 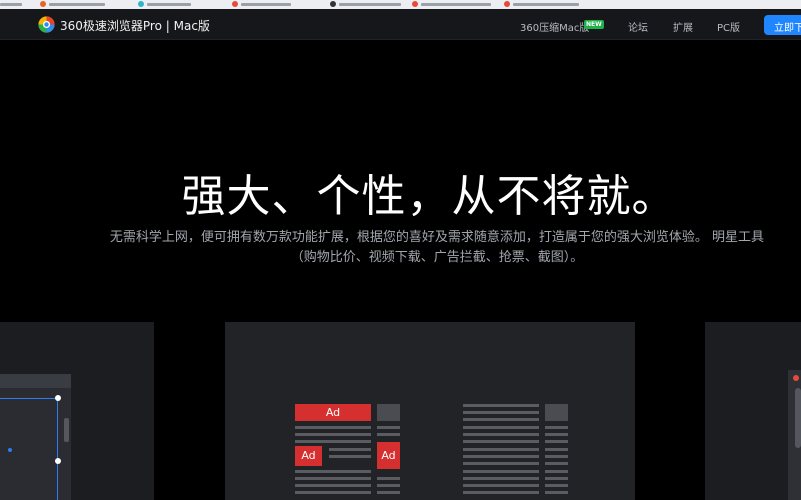 I want to click on brand-title: 360极速浏览器Pro | Mac版, so click(x=135, y=25).